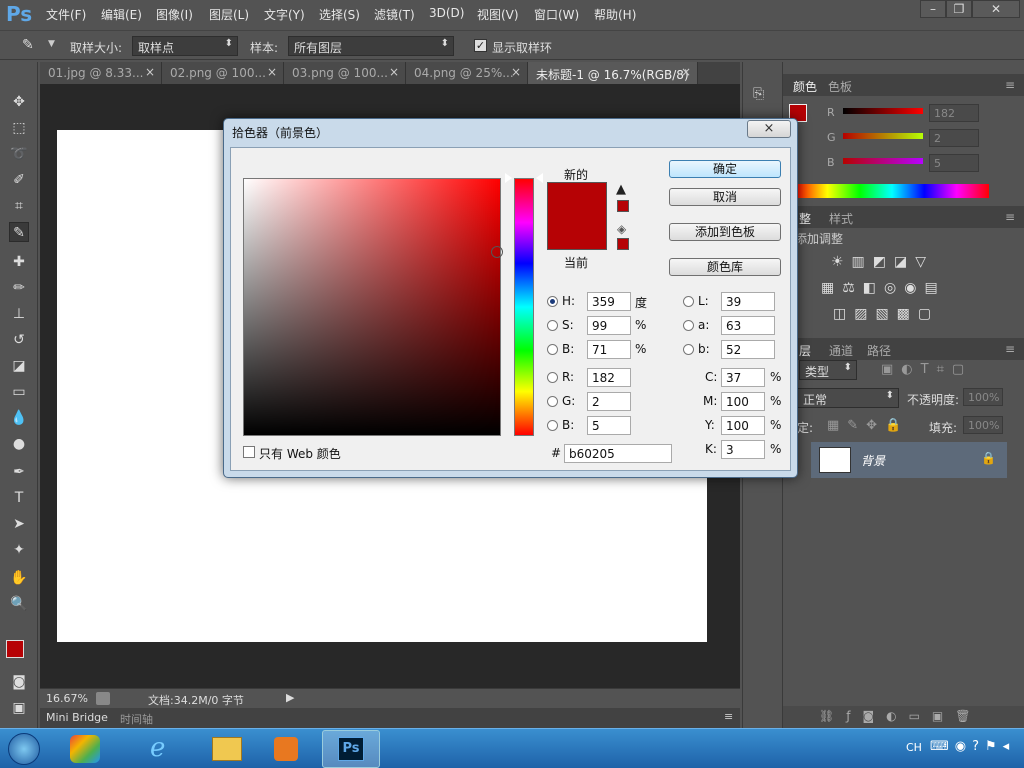 The width and height of the screenshot is (1024, 768). Describe the element at coordinates (609, 425) in the screenshot. I see `blue-input: 5` at that location.